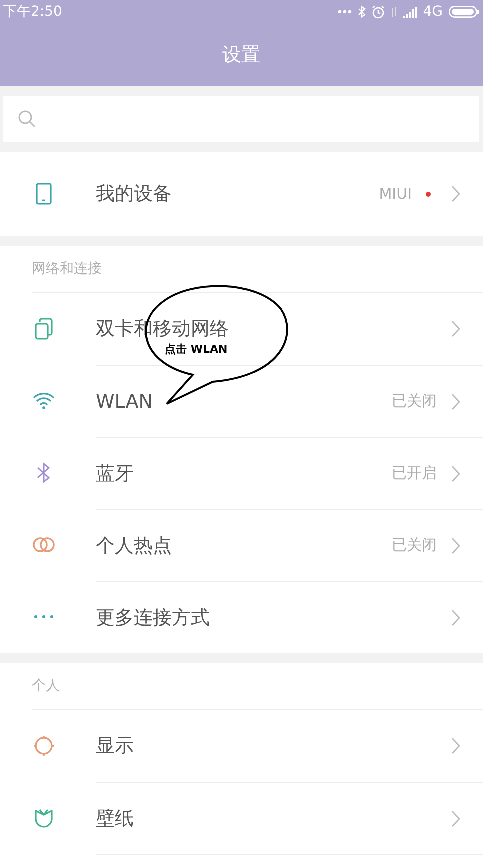 The image size is (483, 868). I want to click on search-icon, so click(27, 119).